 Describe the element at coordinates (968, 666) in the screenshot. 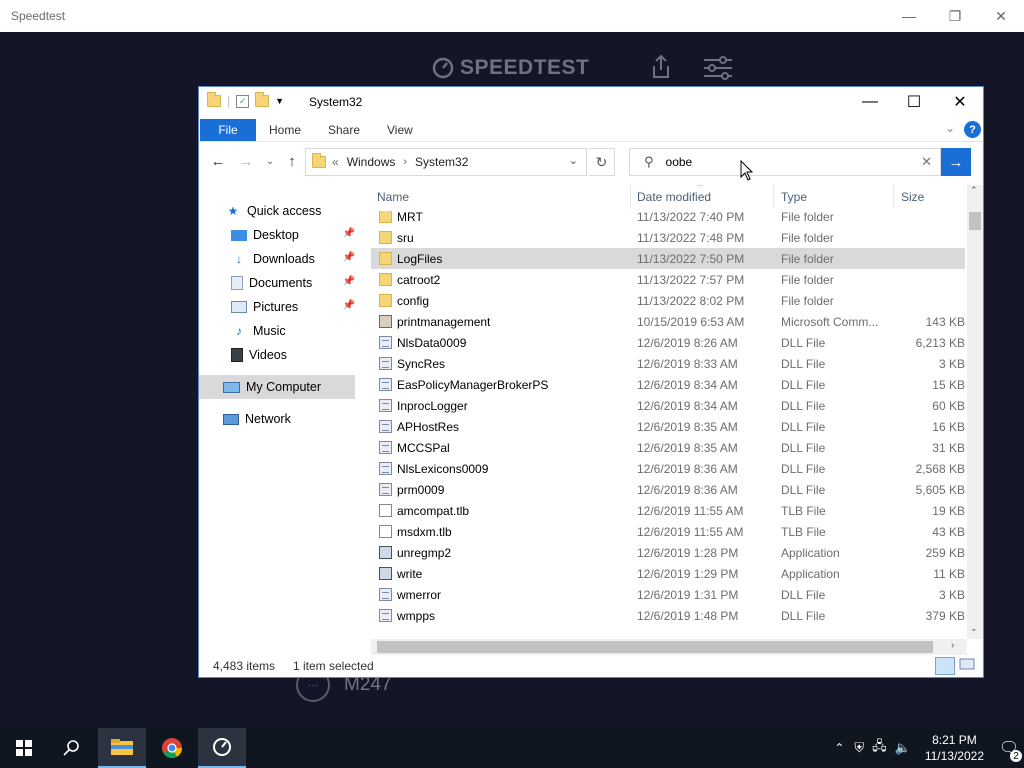

I see `large-icons-view-button` at that location.